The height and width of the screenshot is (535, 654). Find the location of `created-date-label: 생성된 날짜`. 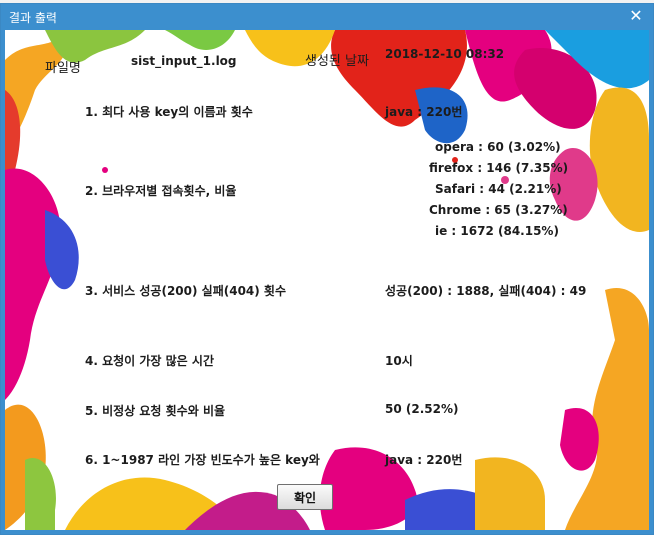

created-date-label: 생성된 날짜 is located at coordinates (337, 61).